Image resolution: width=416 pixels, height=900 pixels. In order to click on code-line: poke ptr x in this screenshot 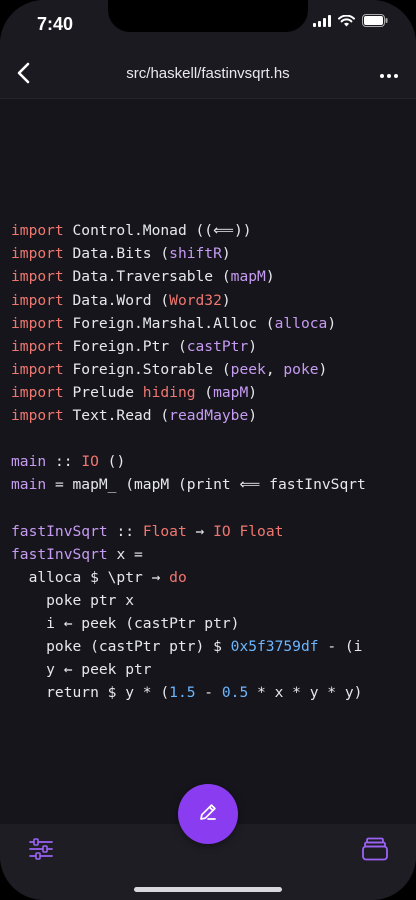, I will do `click(213, 600)`.